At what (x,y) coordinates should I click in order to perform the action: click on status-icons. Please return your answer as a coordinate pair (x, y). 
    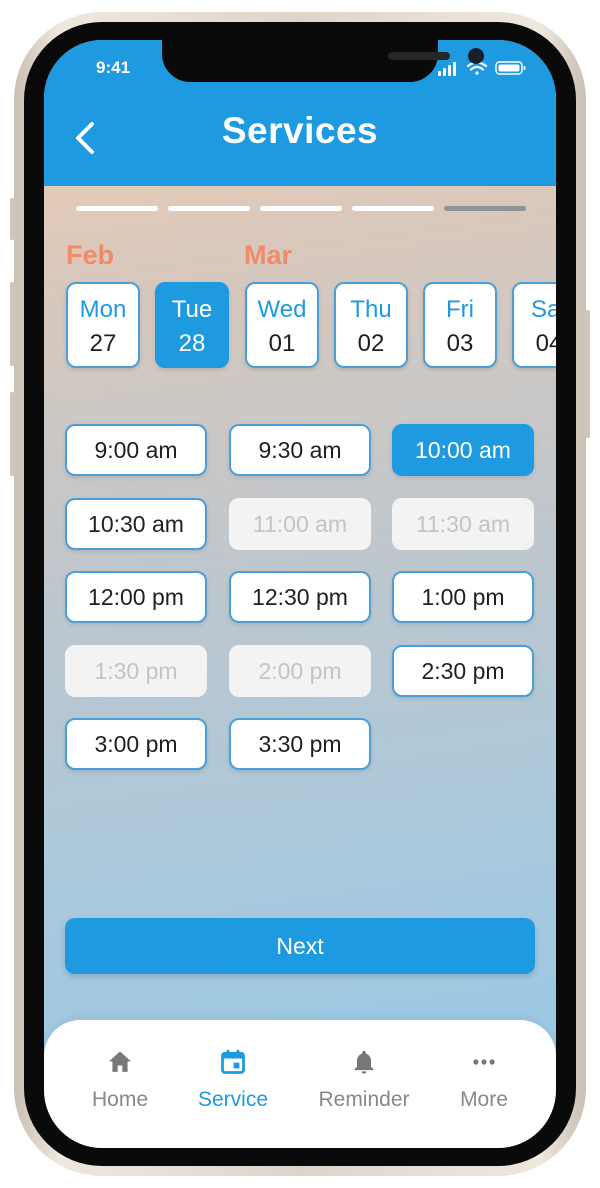
    Looking at the image, I should click on (482, 68).